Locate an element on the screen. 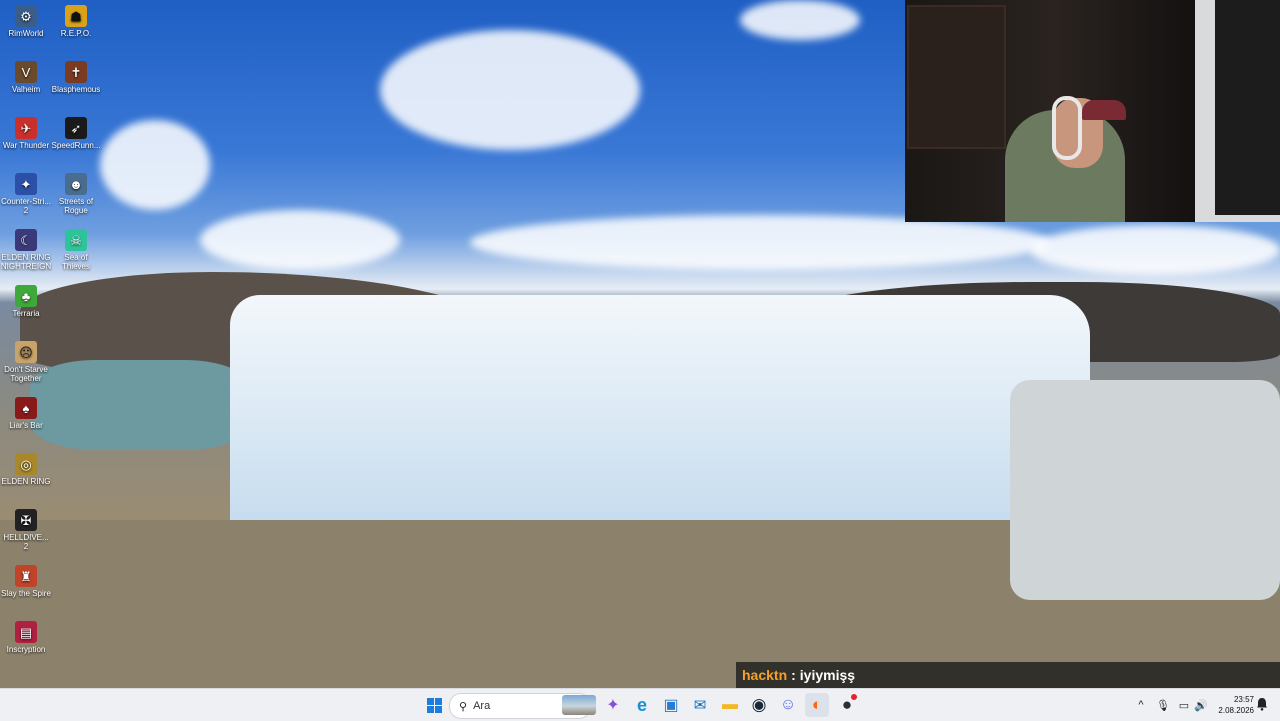 This screenshot has width=1280, height=721. tray-microphone: 🎙 is located at coordinates (1163, 705).